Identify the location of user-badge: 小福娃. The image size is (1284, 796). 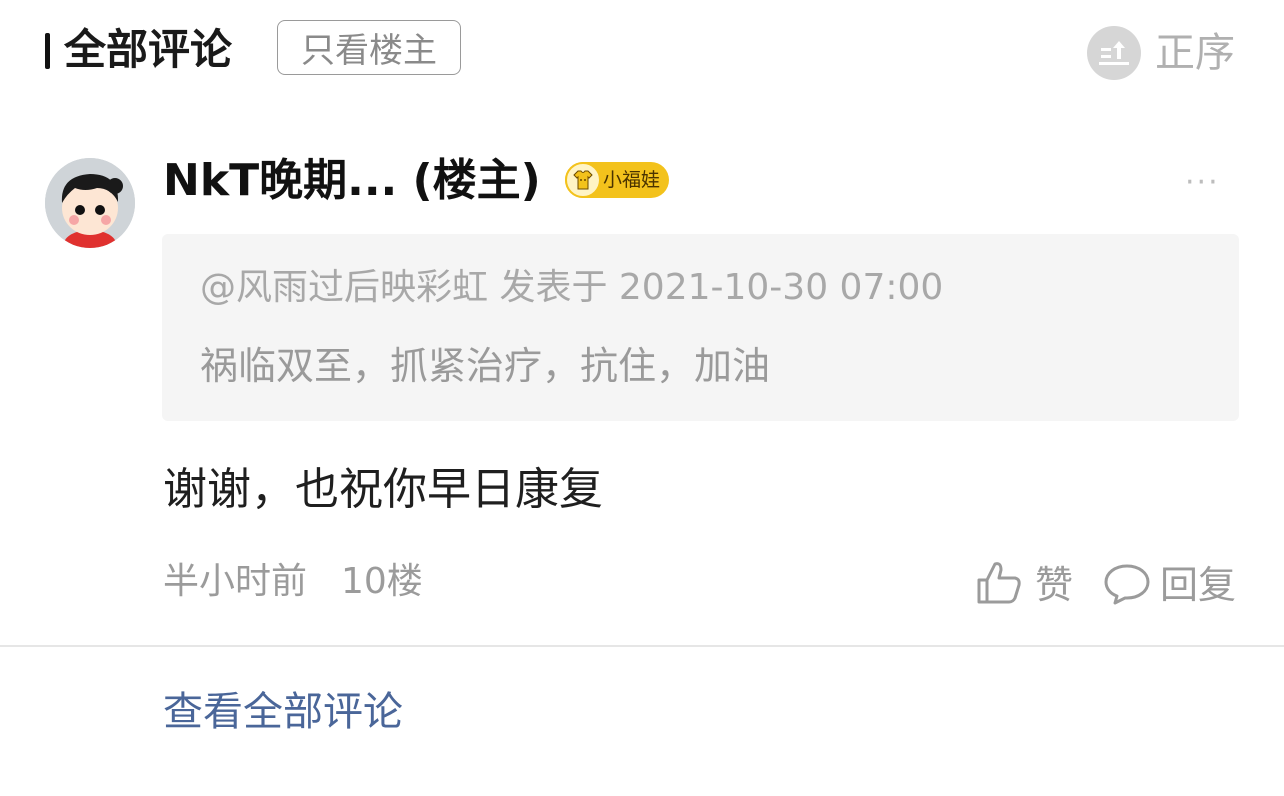
(617, 180).